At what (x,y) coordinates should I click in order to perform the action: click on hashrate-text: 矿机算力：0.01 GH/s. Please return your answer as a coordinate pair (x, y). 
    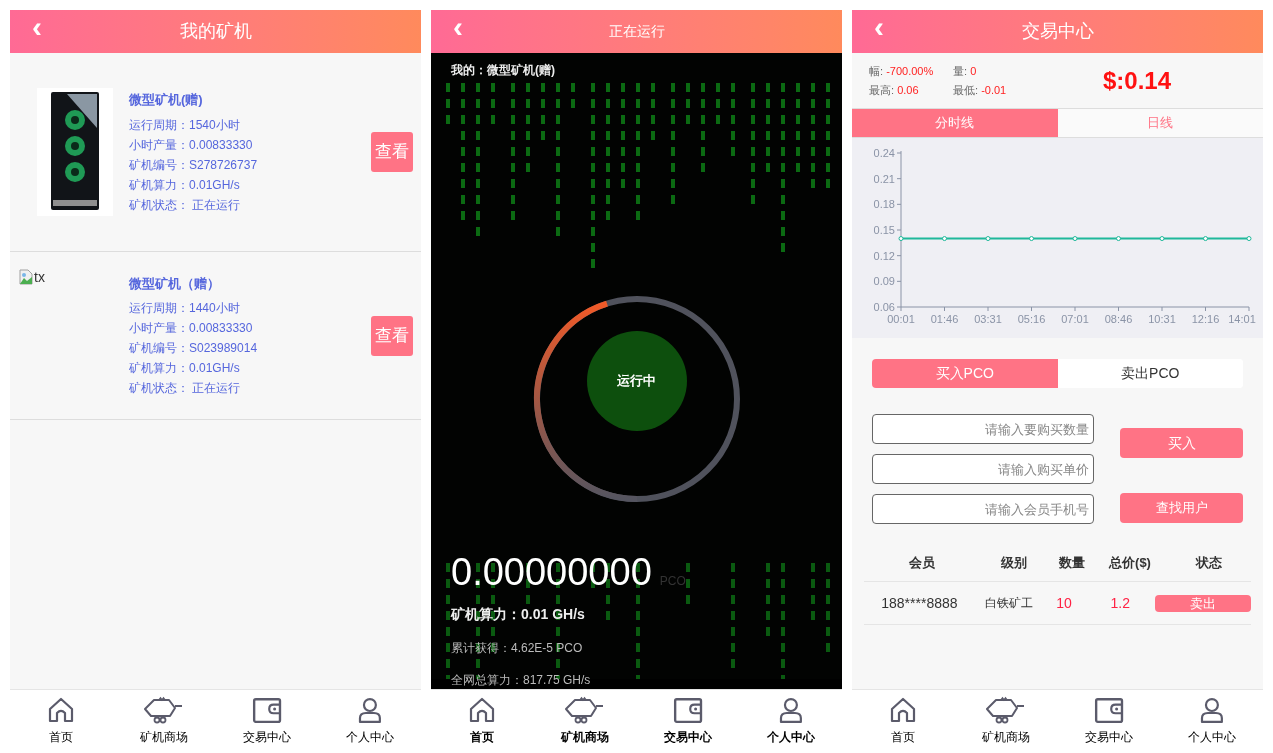
    Looking at the image, I should click on (518, 614).